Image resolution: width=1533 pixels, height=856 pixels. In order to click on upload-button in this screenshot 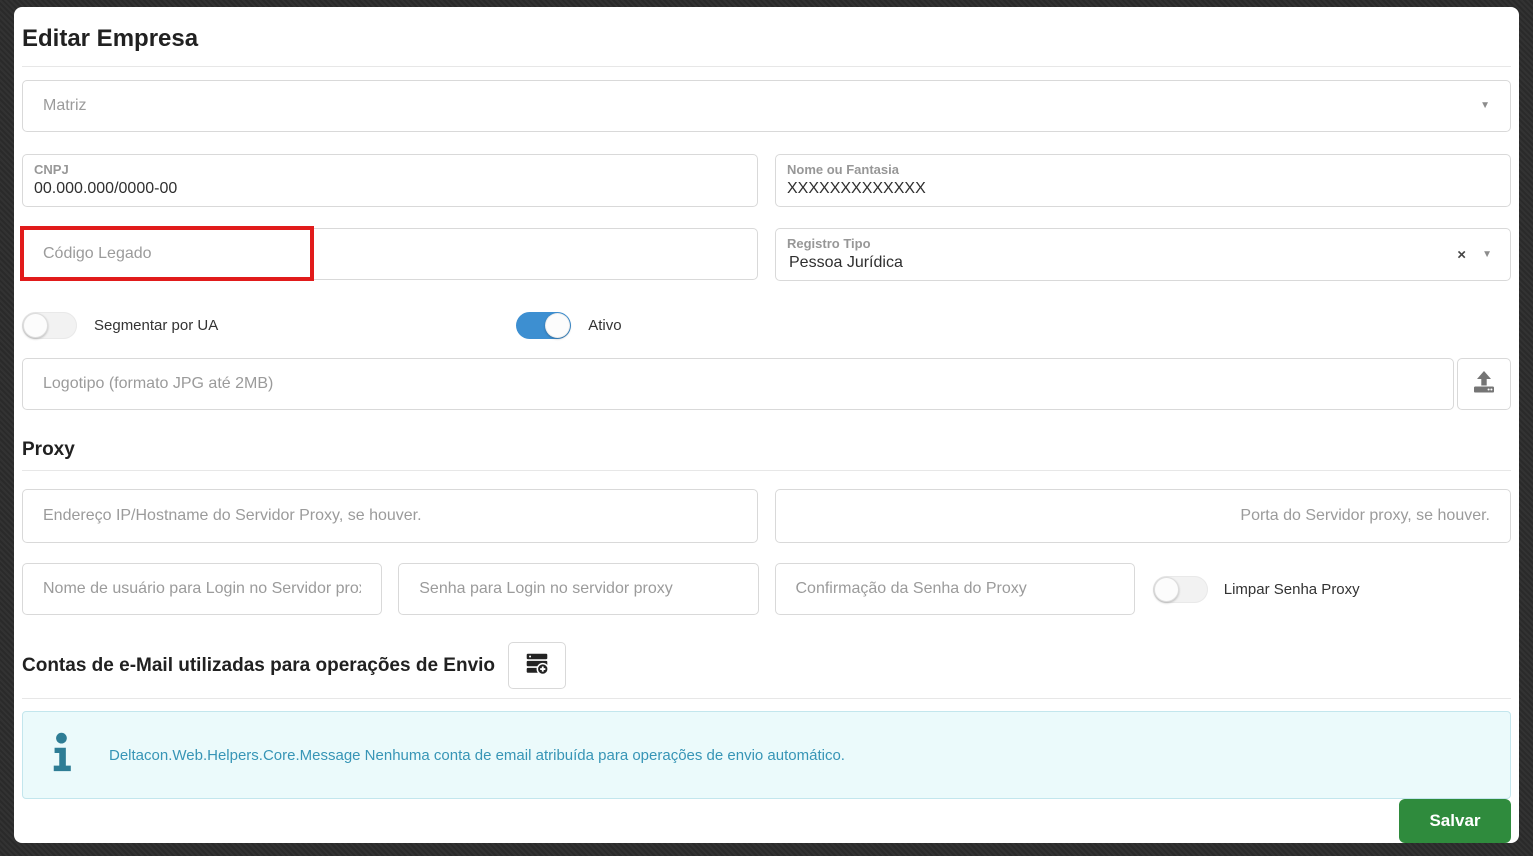, I will do `click(1484, 384)`.